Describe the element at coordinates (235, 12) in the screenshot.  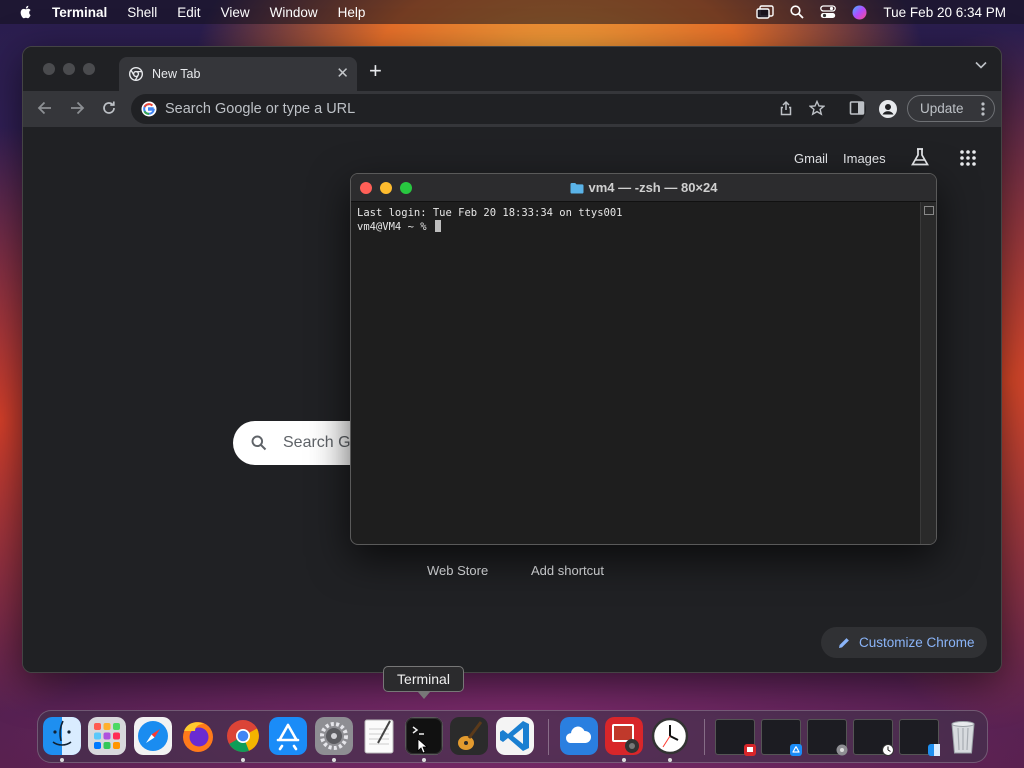
I see `menu-view: View` at that location.